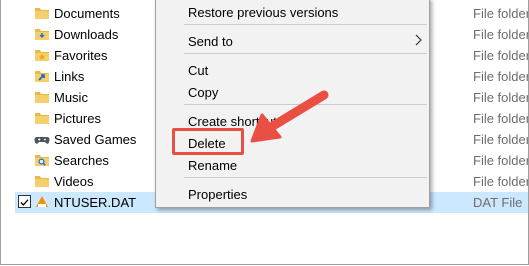 The width and height of the screenshot is (529, 266). What do you see at coordinates (42, 76) in the screenshot?
I see `links-folder-icon` at bounding box center [42, 76].